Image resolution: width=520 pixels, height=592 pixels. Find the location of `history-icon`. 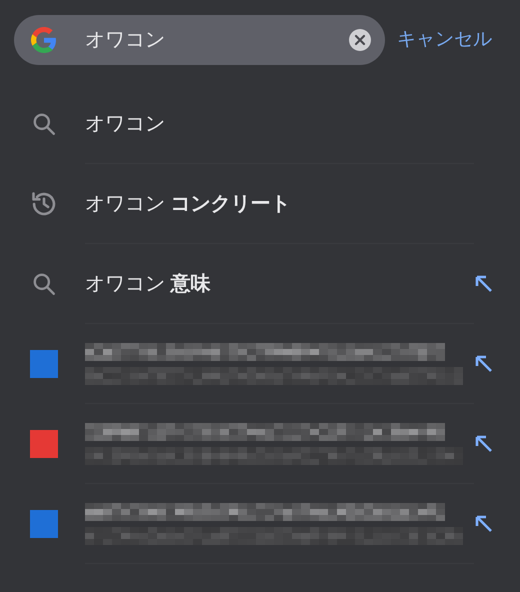

history-icon is located at coordinates (44, 204).